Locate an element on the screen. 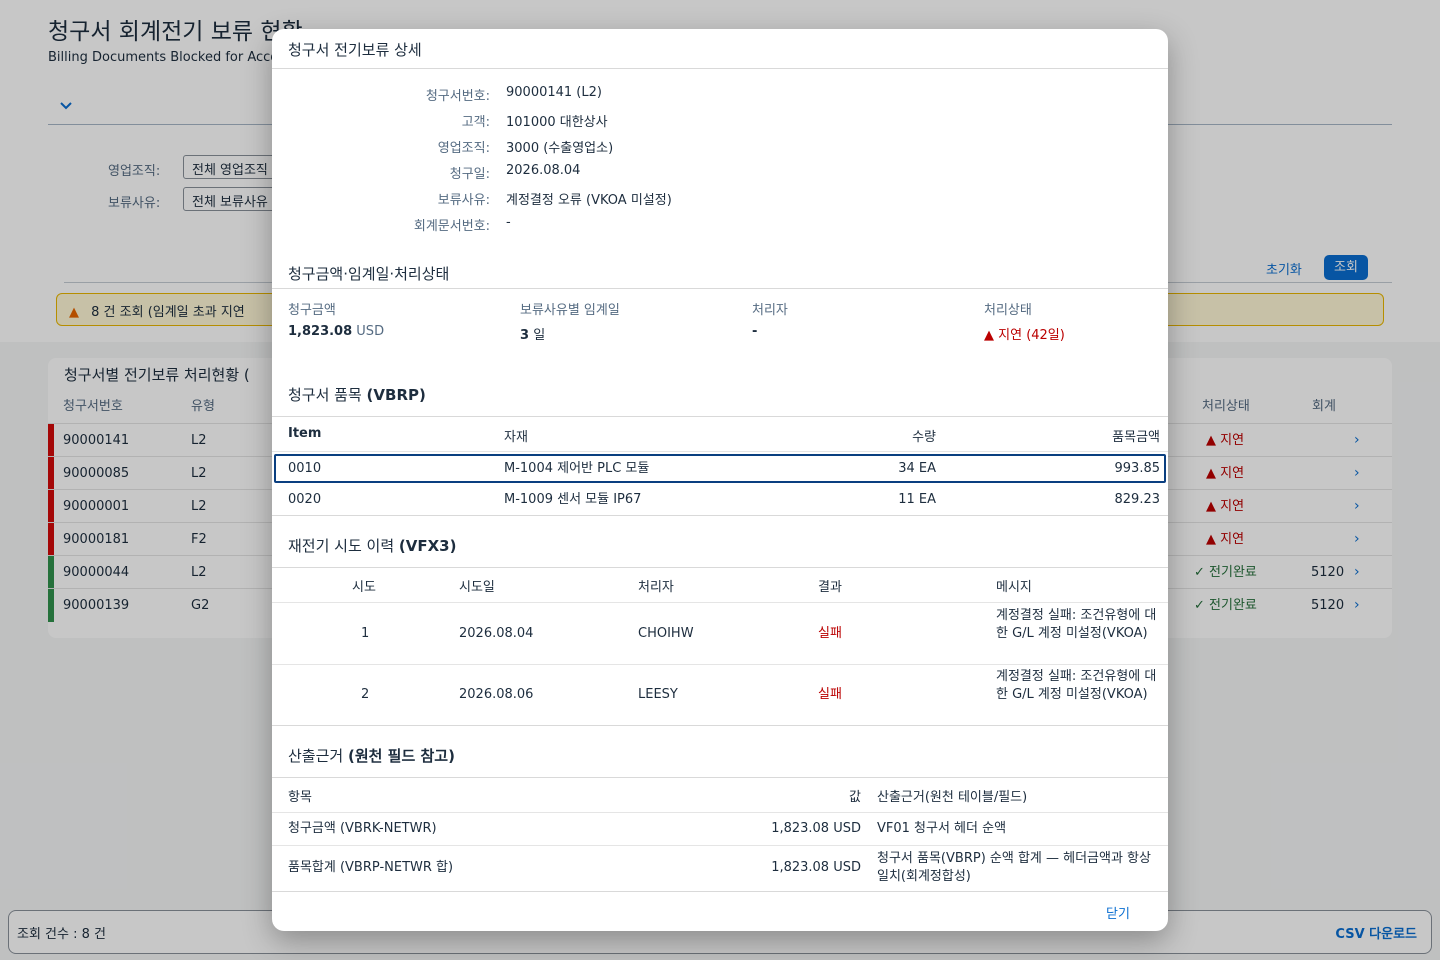 Image resolution: width=1440 pixels, height=960 pixels. error-icon: ▲ is located at coordinates (991, 335).